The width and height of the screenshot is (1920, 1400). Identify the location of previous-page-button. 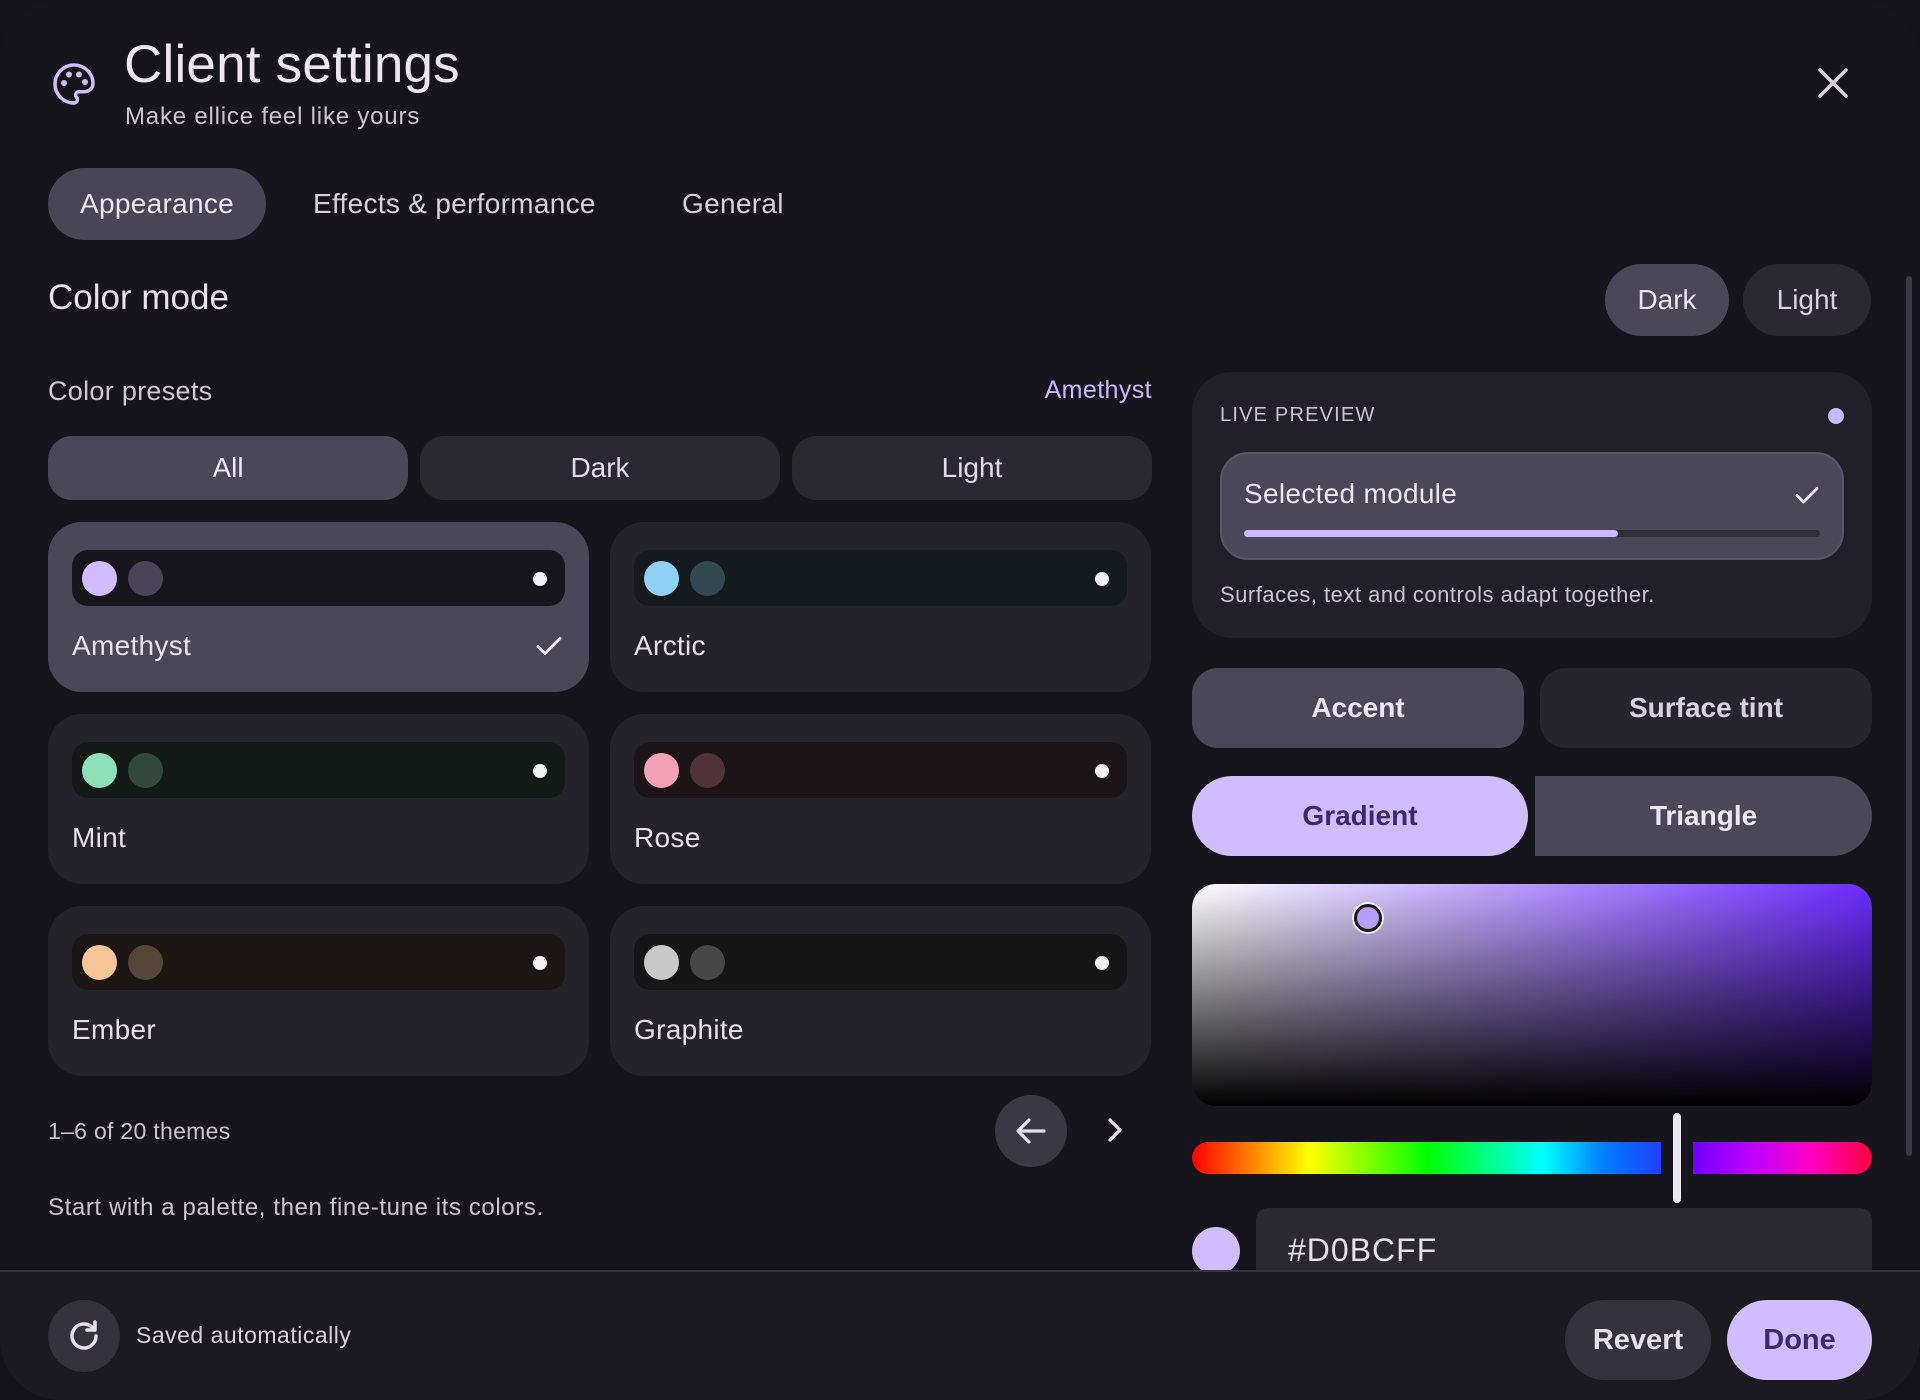
(1031, 1131).